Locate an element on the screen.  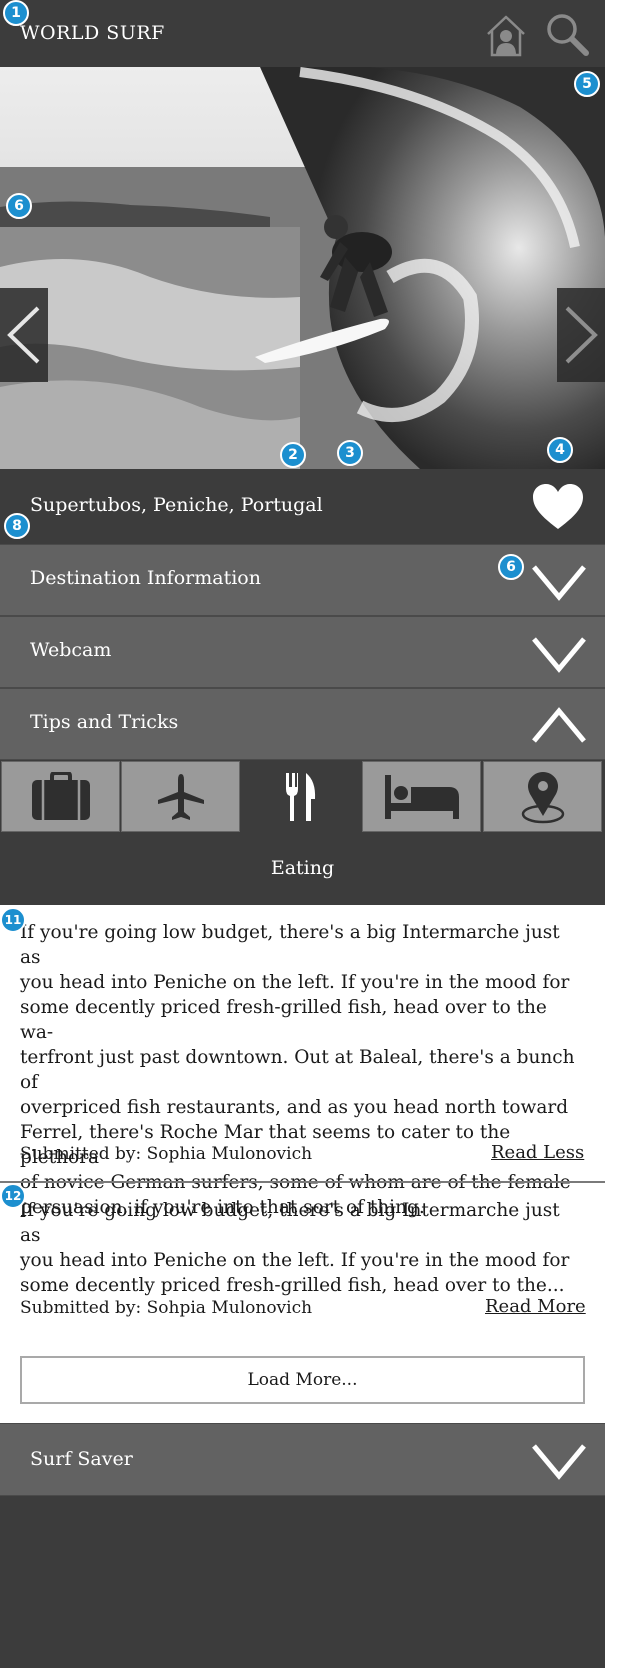
accordion-label: Destination Information is located at coordinates (145, 578).